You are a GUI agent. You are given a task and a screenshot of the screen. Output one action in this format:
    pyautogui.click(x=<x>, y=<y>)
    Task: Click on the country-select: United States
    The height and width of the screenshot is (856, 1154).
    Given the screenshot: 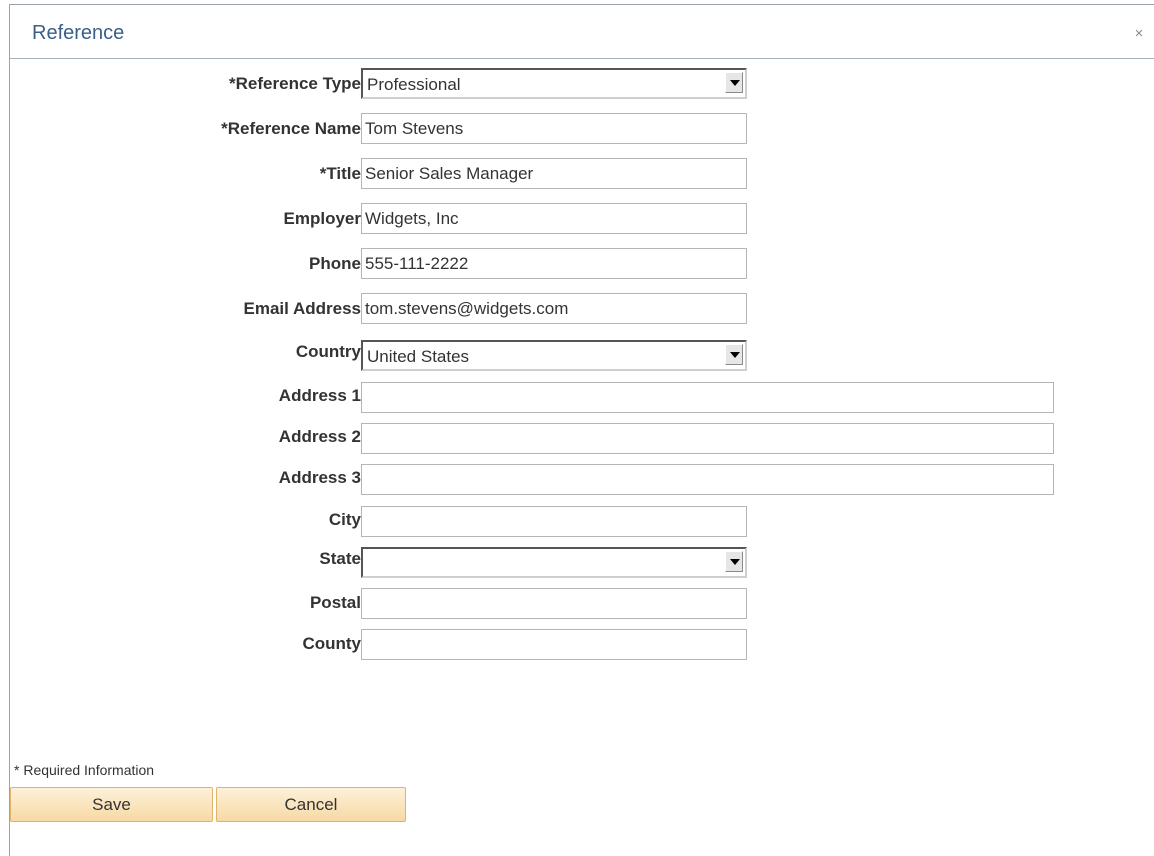 What is the action you would take?
    pyautogui.click(x=554, y=355)
    